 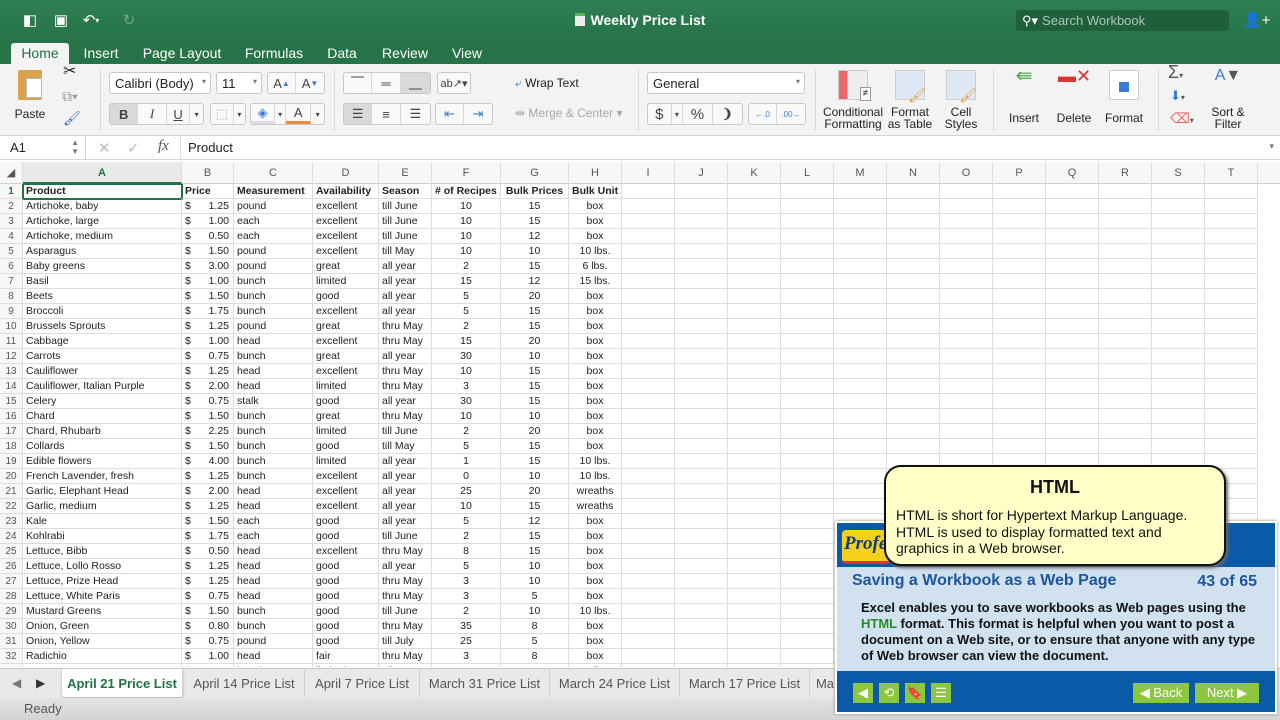 What do you see at coordinates (208, 536) in the screenshot?
I see `cell-price: $1.75` at bounding box center [208, 536].